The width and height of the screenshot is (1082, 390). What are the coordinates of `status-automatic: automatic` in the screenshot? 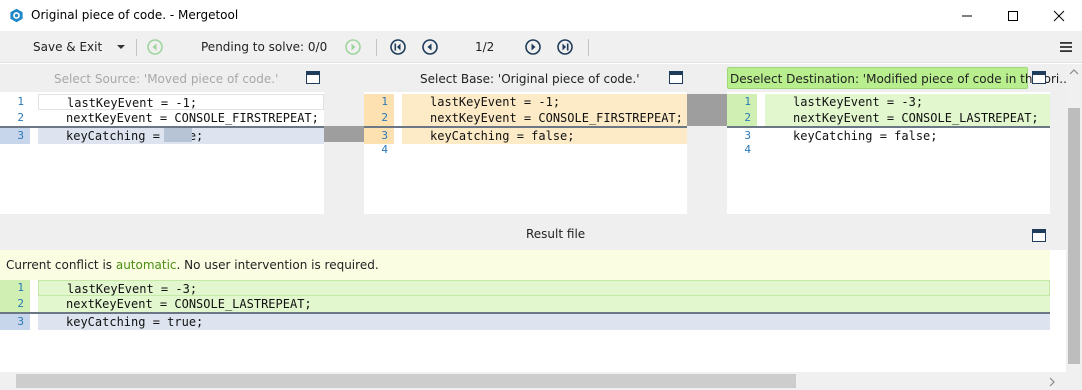 It's located at (146, 265).